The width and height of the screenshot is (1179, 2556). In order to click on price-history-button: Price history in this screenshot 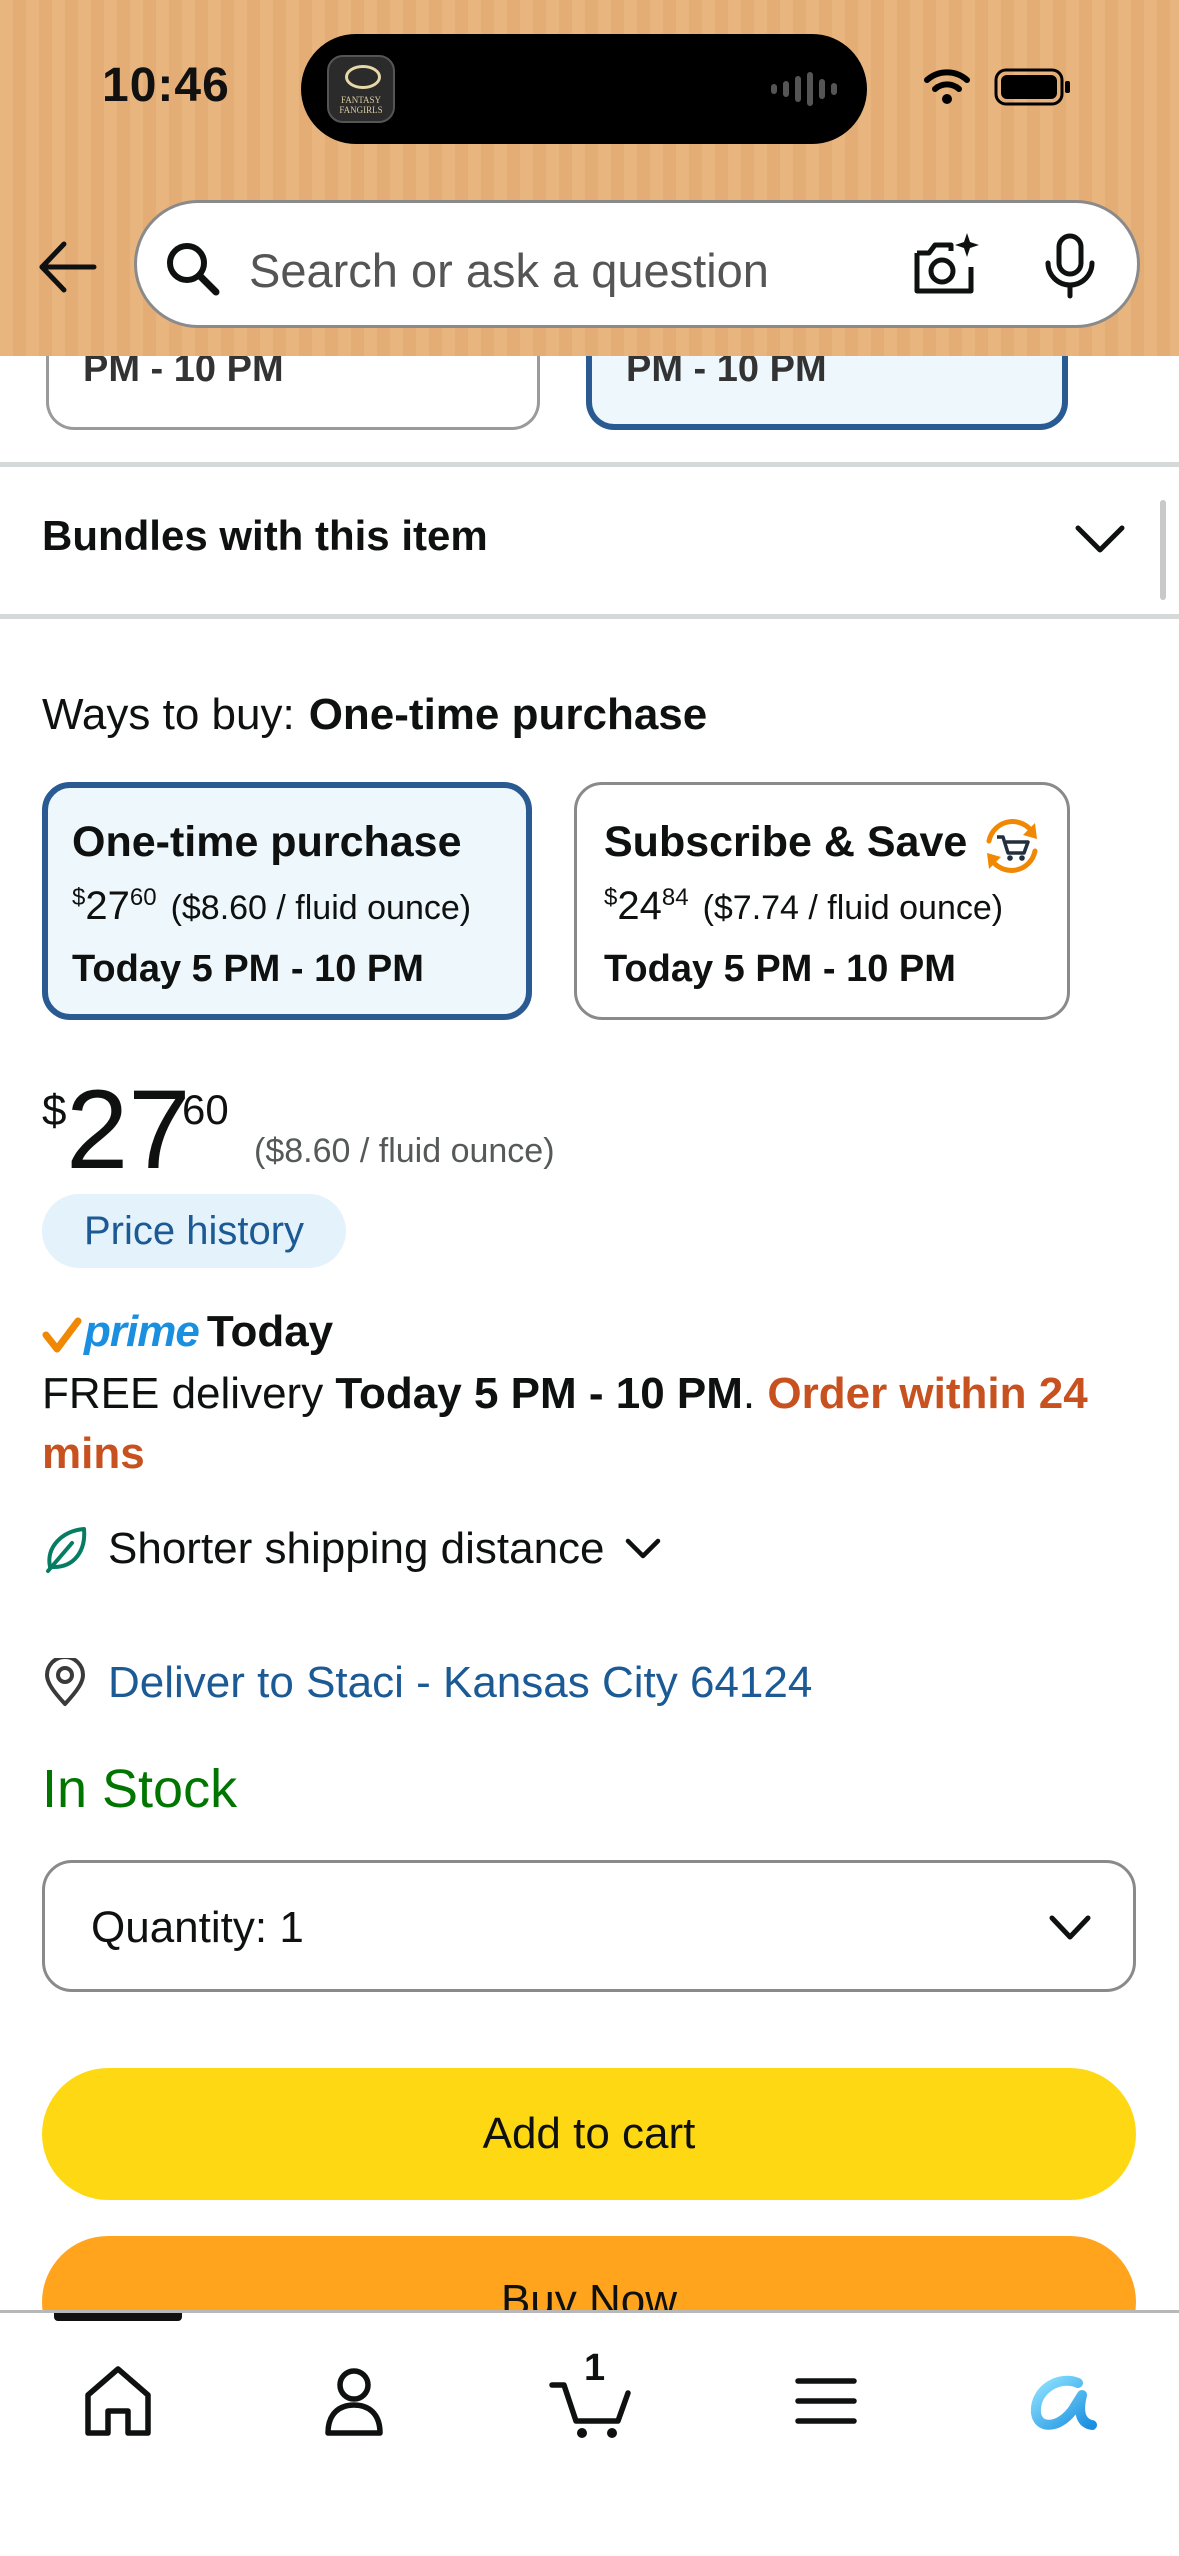, I will do `click(194, 1231)`.